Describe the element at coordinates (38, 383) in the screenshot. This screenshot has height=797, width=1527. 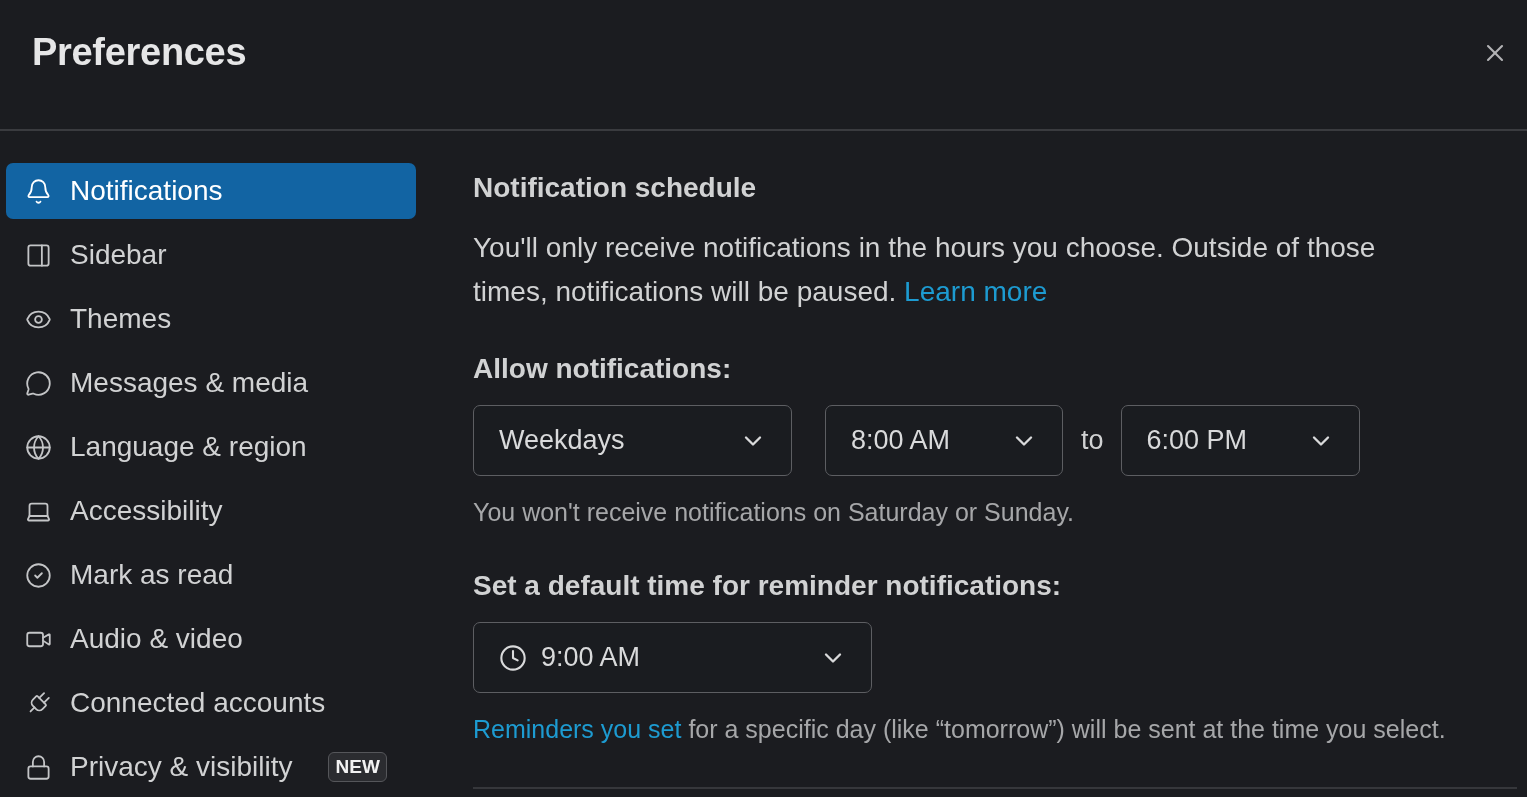
I see `chat-bubble-icon` at that location.